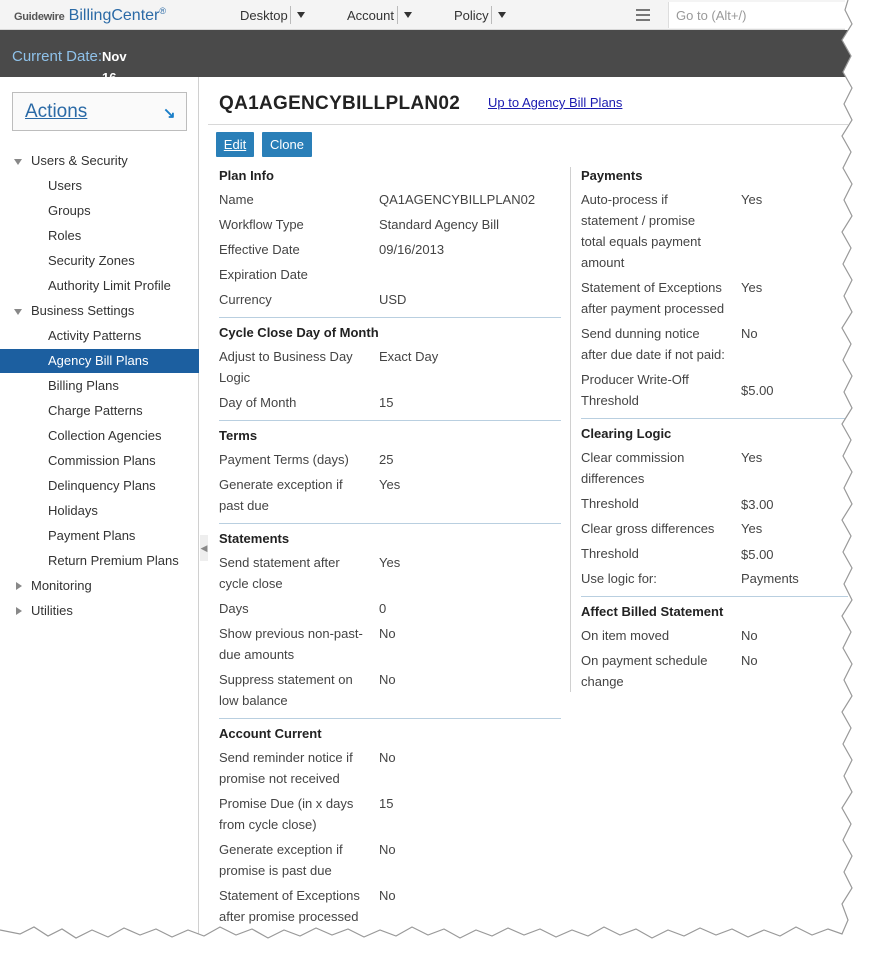 This screenshot has width=875, height=964. What do you see at coordinates (284, 459) in the screenshot?
I see `field-label-payment-terms: Payment Terms (days)` at bounding box center [284, 459].